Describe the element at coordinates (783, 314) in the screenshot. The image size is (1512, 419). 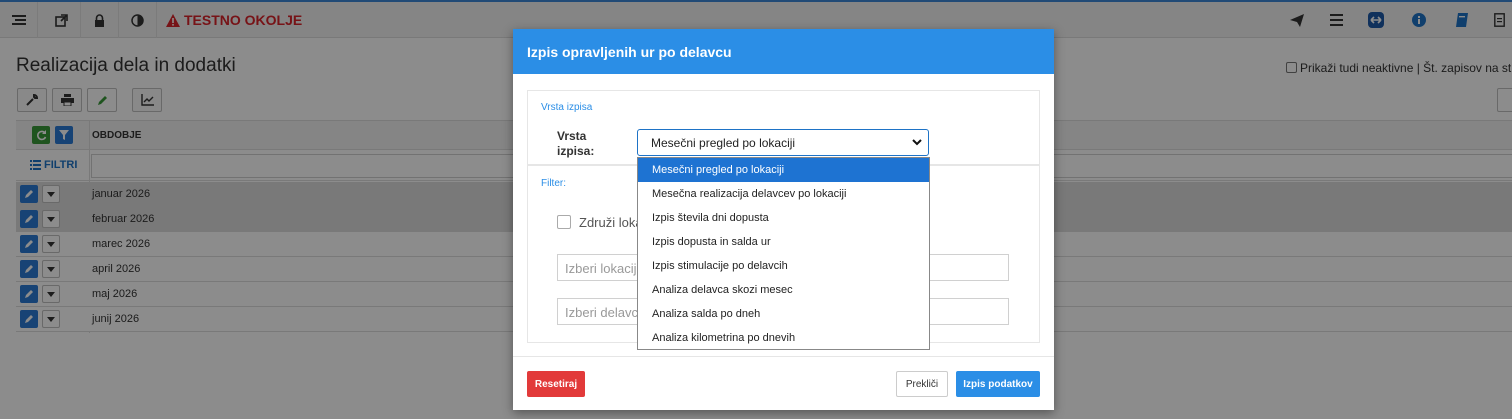
I see `dropdown-option: Analiza salda po dneh` at that location.